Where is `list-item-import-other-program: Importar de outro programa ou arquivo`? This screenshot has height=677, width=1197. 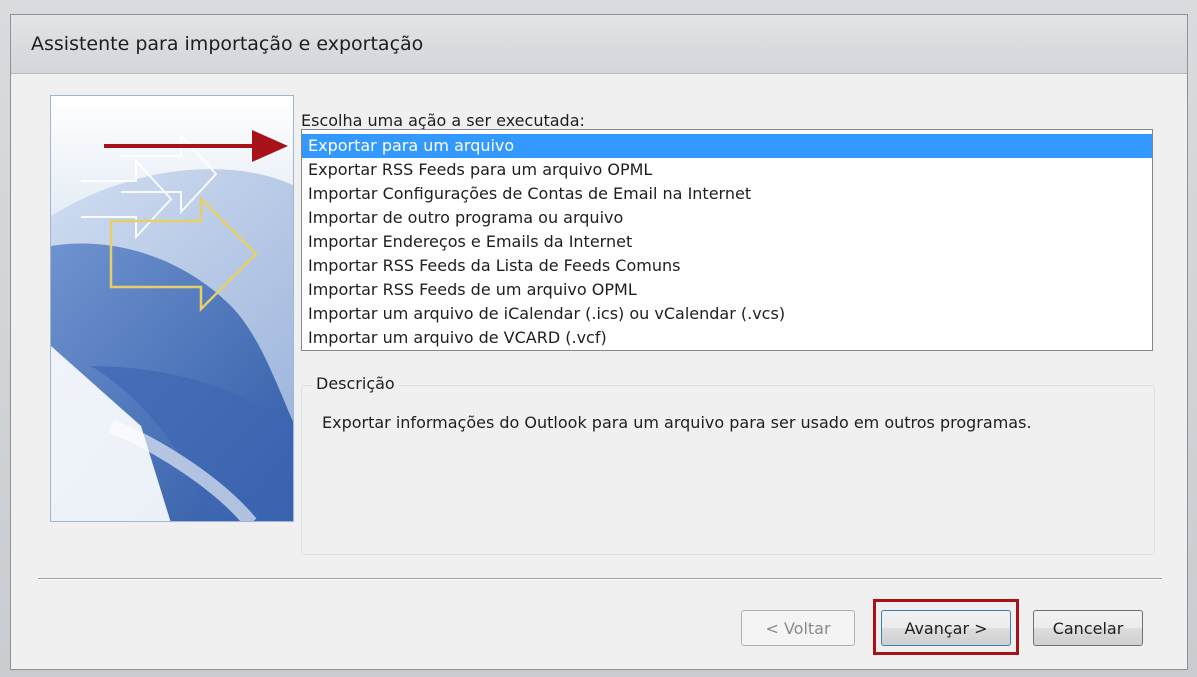
list-item-import-other-program: Importar de outro programa ou arquivo is located at coordinates (727, 218).